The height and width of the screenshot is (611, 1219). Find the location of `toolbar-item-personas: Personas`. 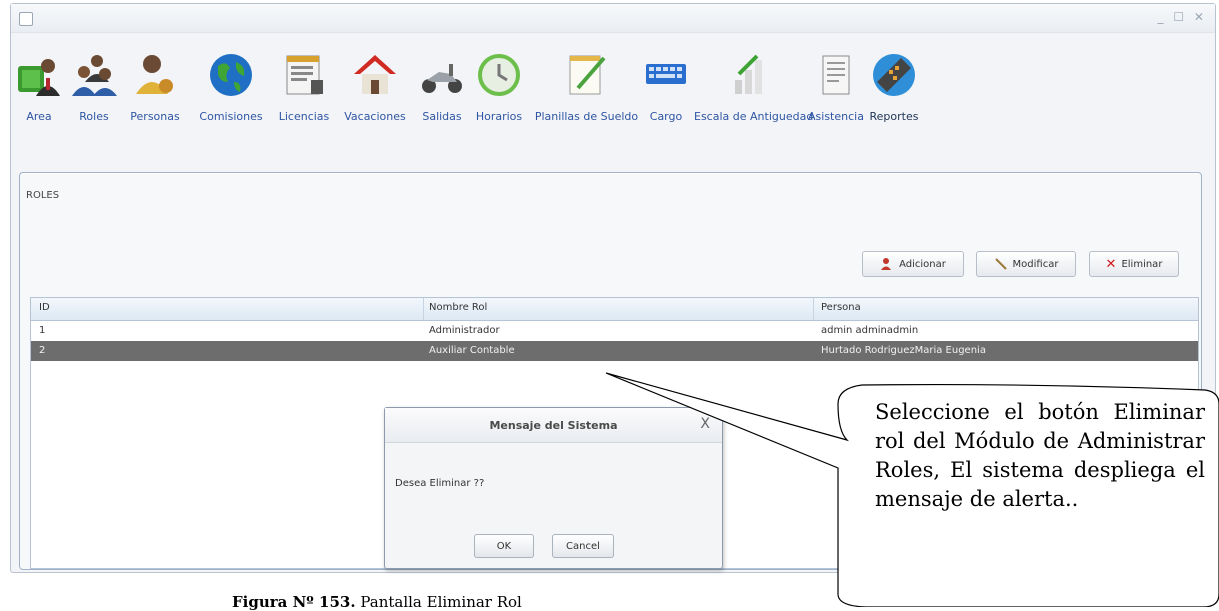

toolbar-item-personas: Personas is located at coordinates (155, 87).